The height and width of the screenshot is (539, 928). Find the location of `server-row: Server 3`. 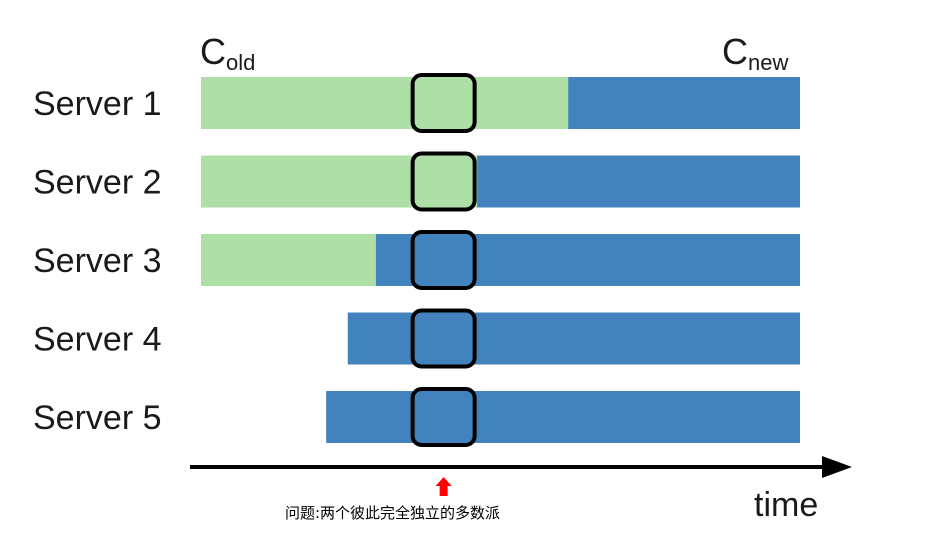

server-row: Server 3 is located at coordinates (416, 260).